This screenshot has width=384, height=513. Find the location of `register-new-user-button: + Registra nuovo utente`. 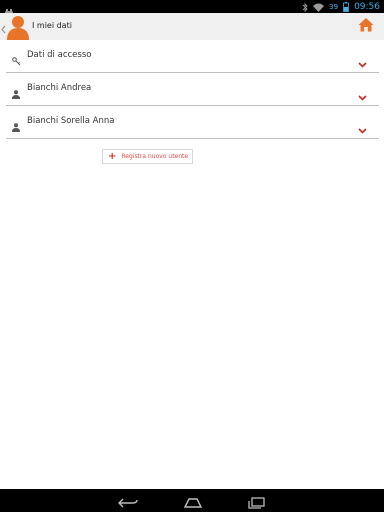

register-new-user-button: + Registra nuovo utente is located at coordinates (147, 156).